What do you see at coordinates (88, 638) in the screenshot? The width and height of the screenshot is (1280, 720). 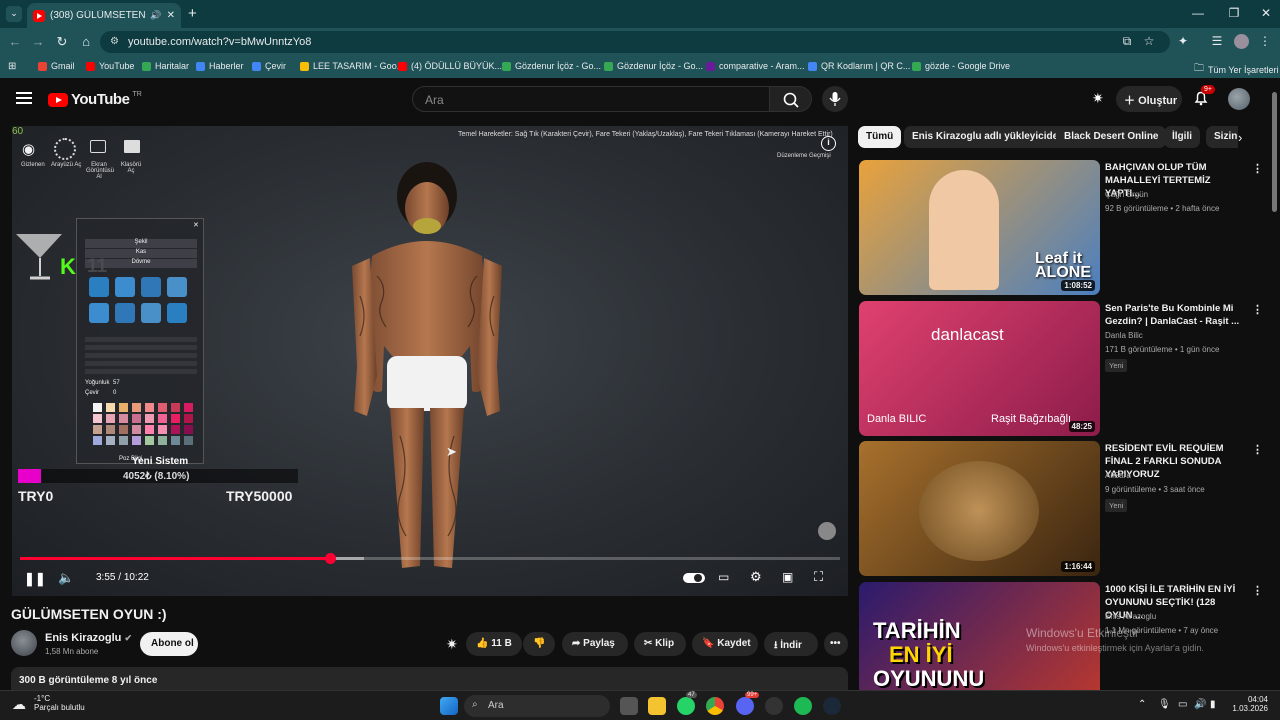 I see `channel-name: Enis Kirazoglu ✔` at bounding box center [88, 638].